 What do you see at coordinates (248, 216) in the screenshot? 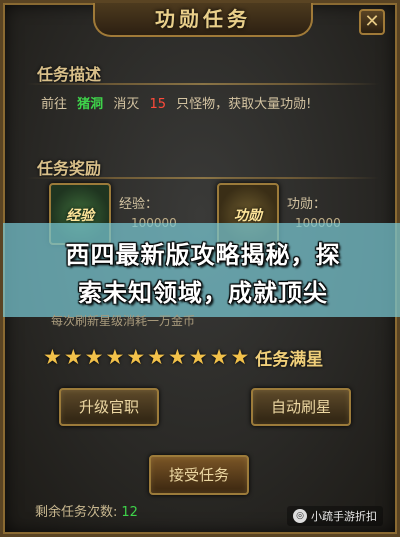
I see `merit-icon-text: 功勋` at bounding box center [248, 216].